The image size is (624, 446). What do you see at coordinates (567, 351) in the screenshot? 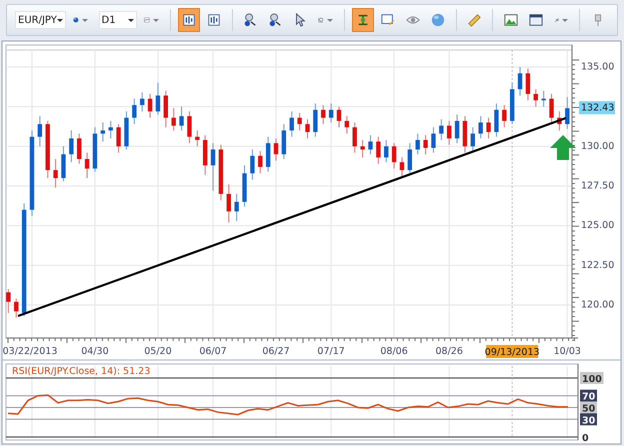
I see `date-label: 10/03` at bounding box center [567, 351].